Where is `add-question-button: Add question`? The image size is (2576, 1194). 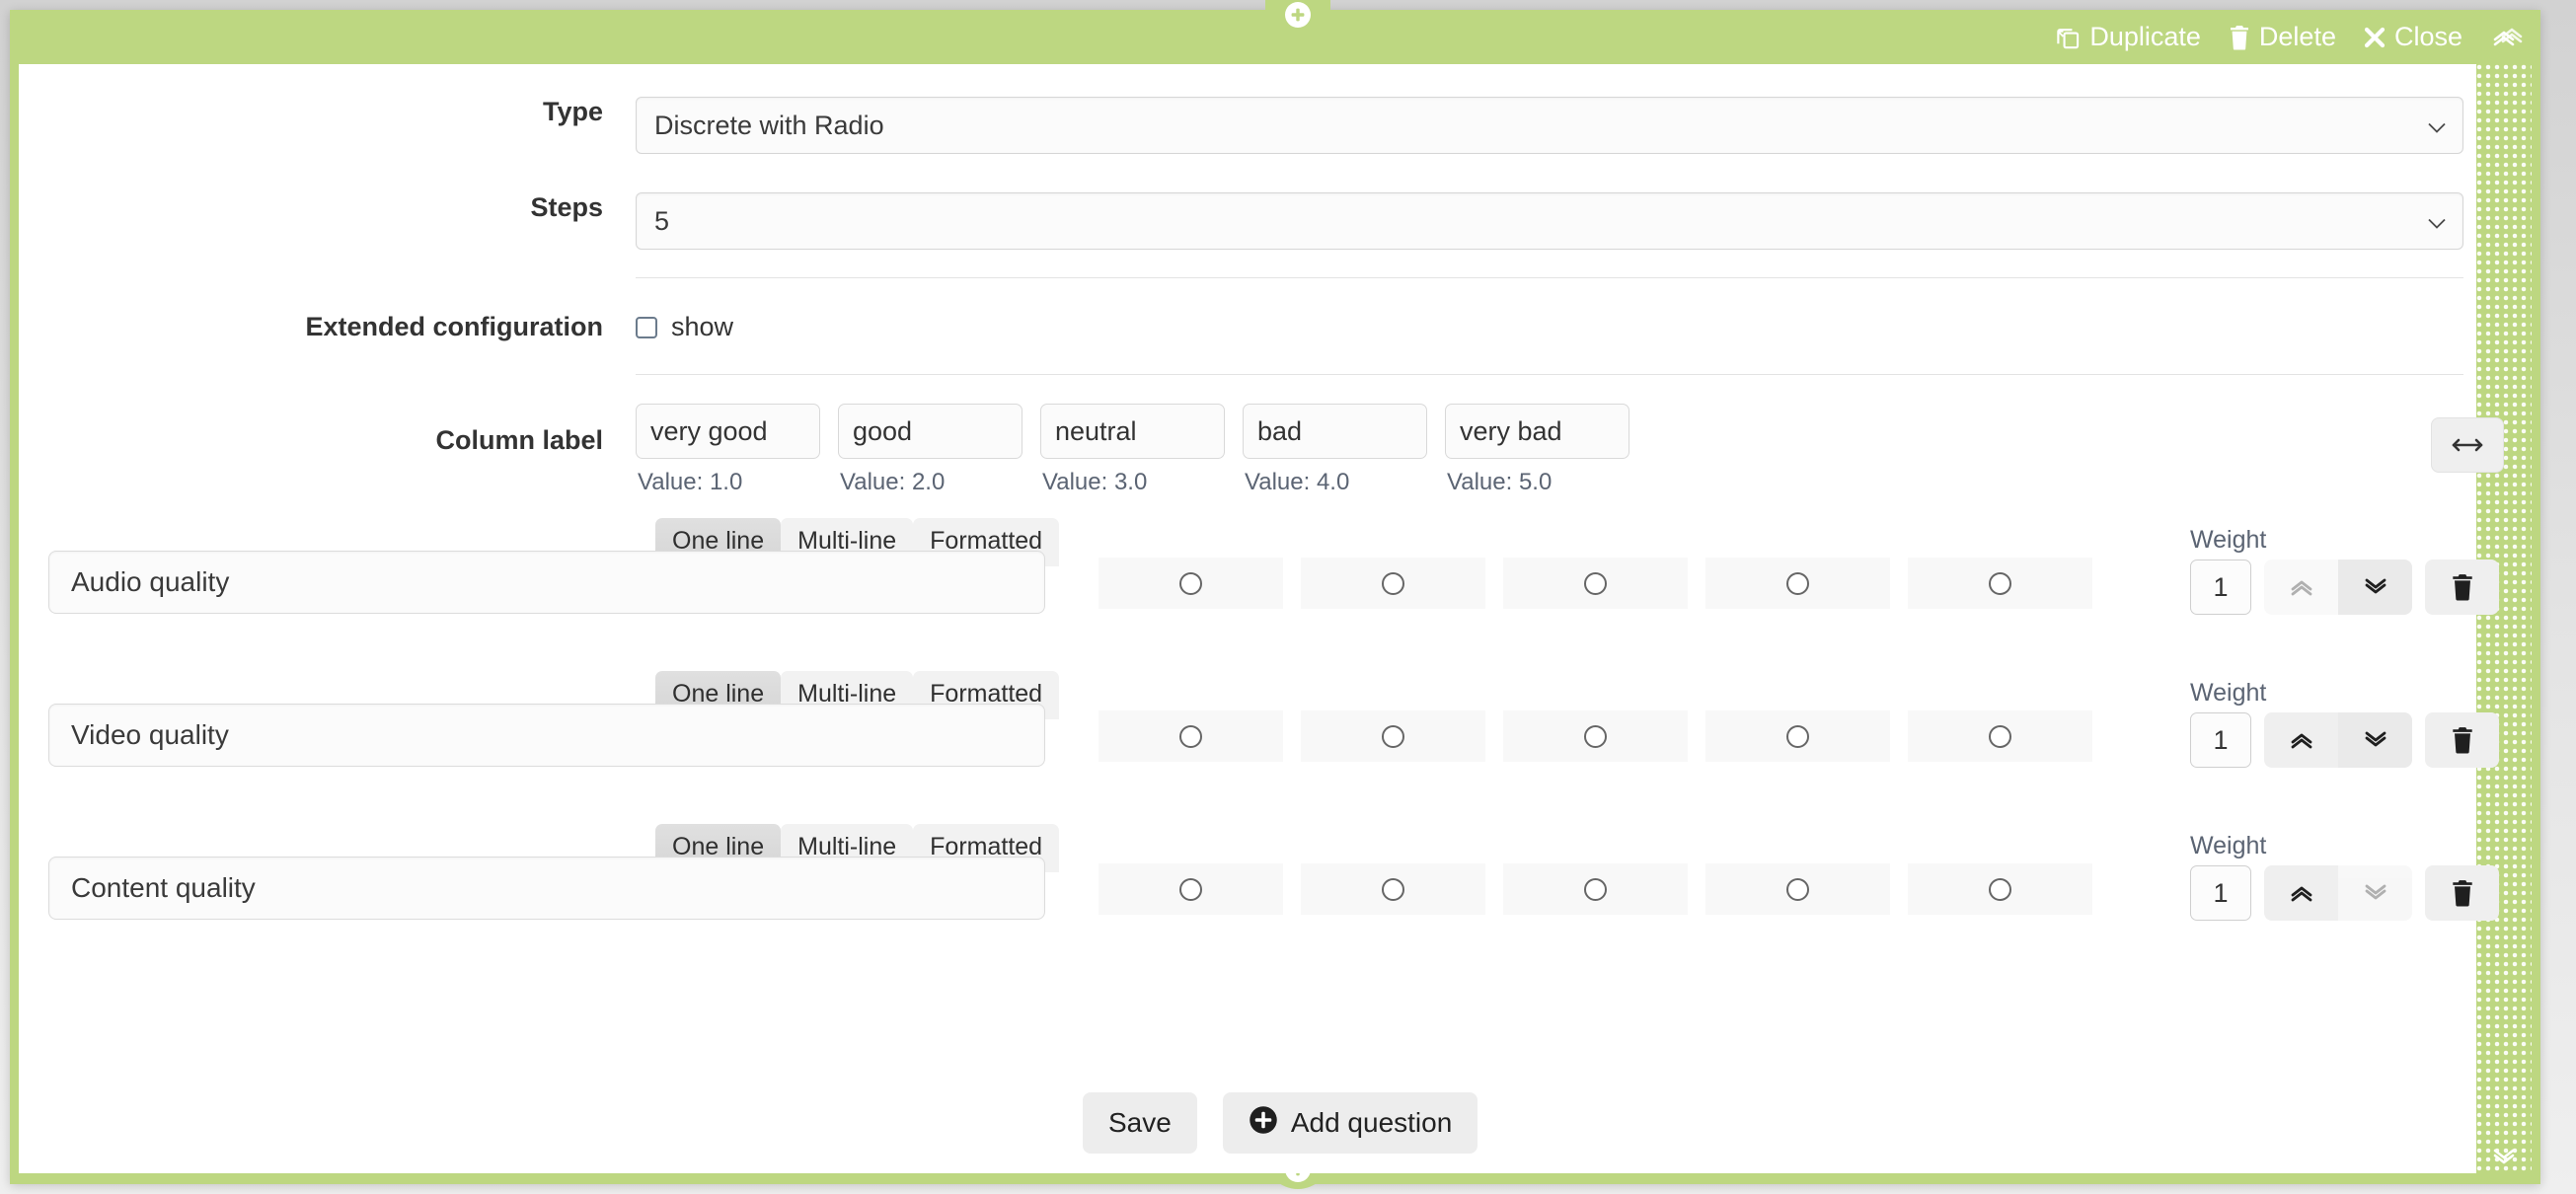 add-question-button: Add question is located at coordinates (1350, 1123).